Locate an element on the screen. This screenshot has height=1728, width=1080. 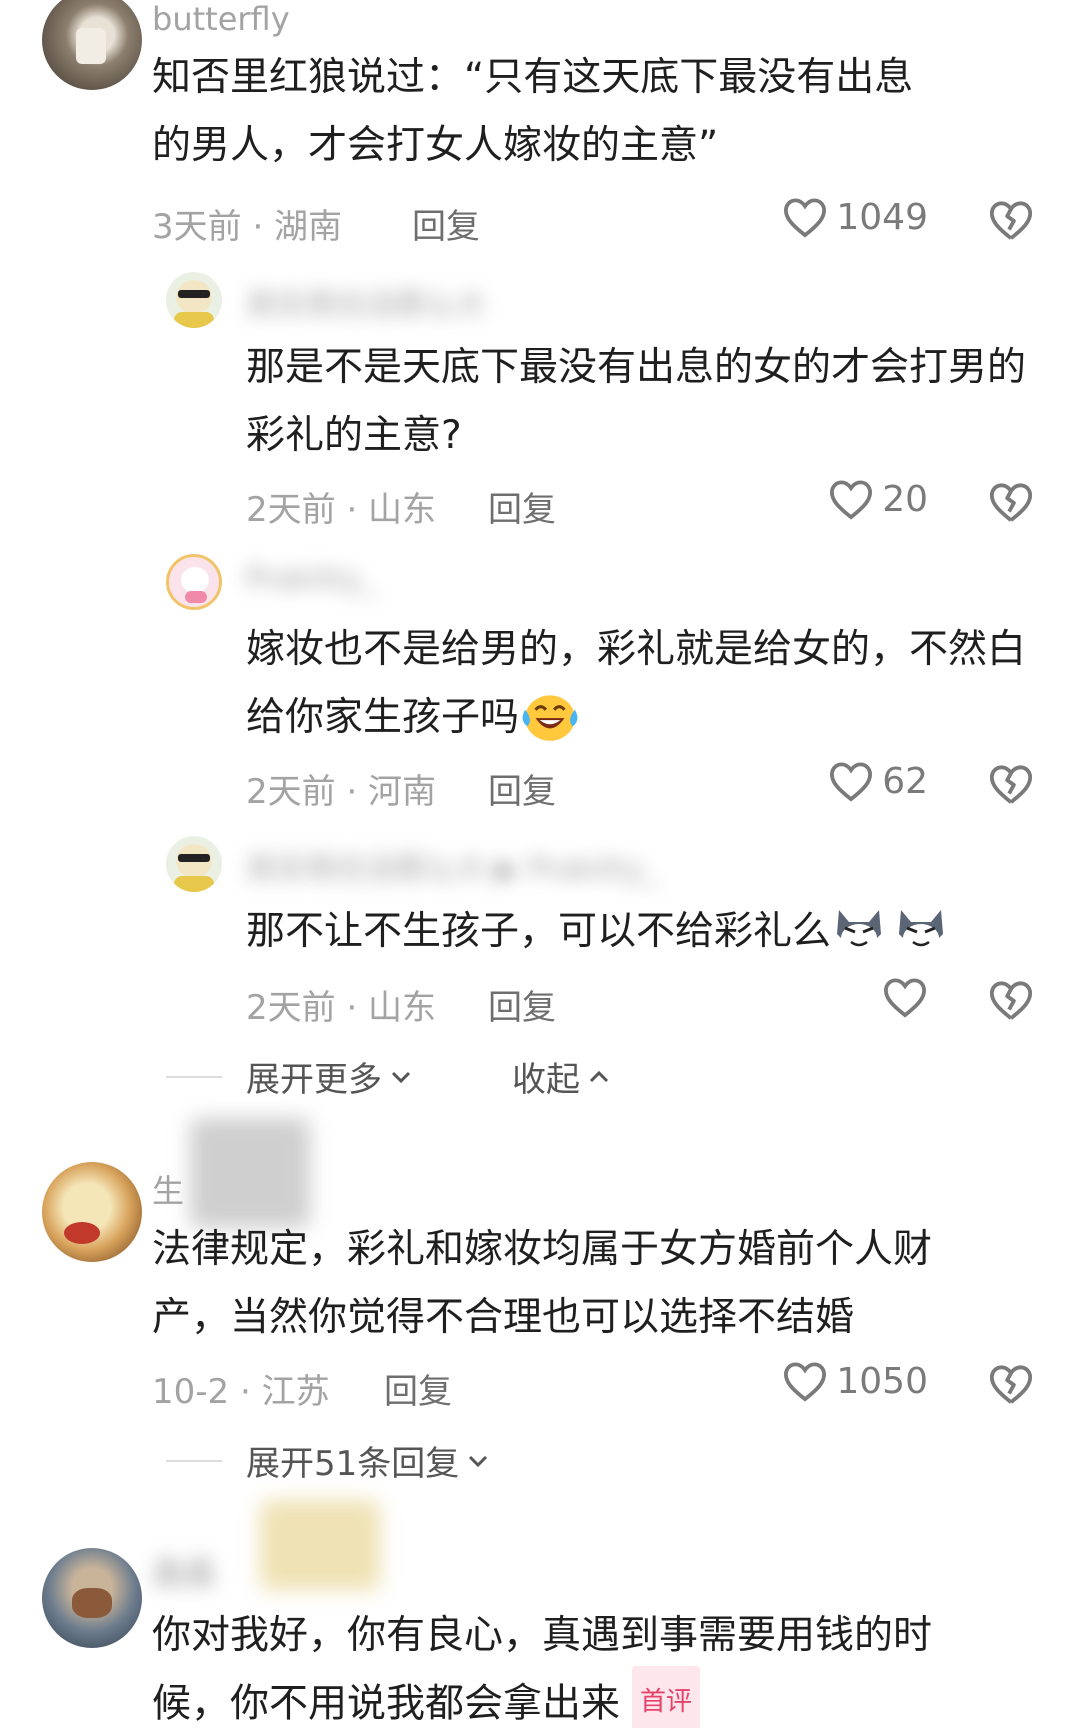
collapse-label: 收起 is located at coordinates (546, 1080).